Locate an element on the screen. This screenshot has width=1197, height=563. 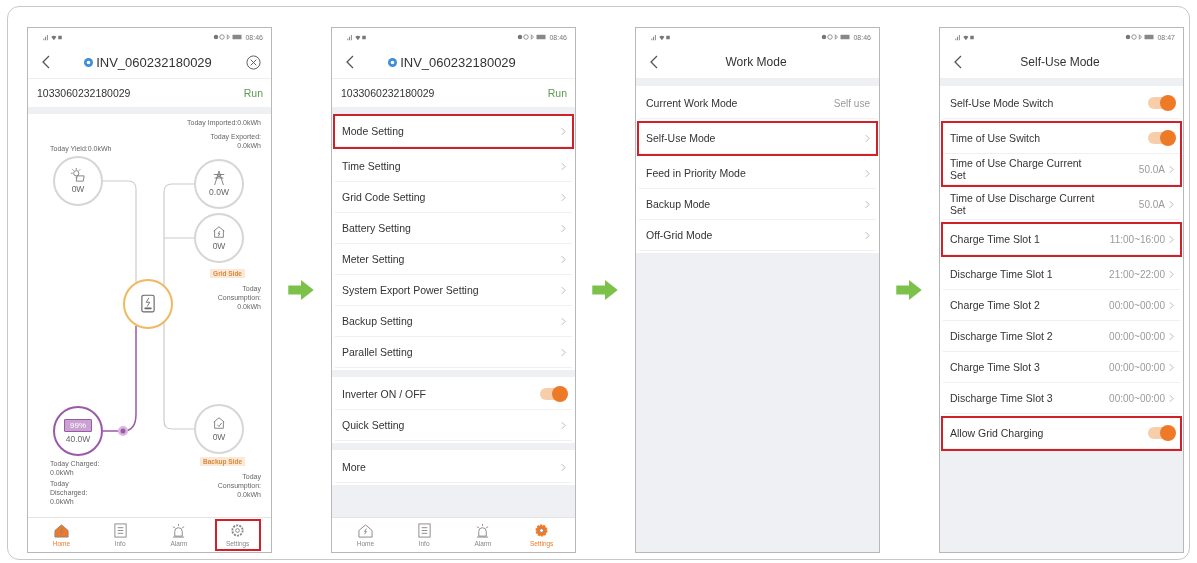
settings-row: Feed in Priority Mode is located at coordinates (757, 173).